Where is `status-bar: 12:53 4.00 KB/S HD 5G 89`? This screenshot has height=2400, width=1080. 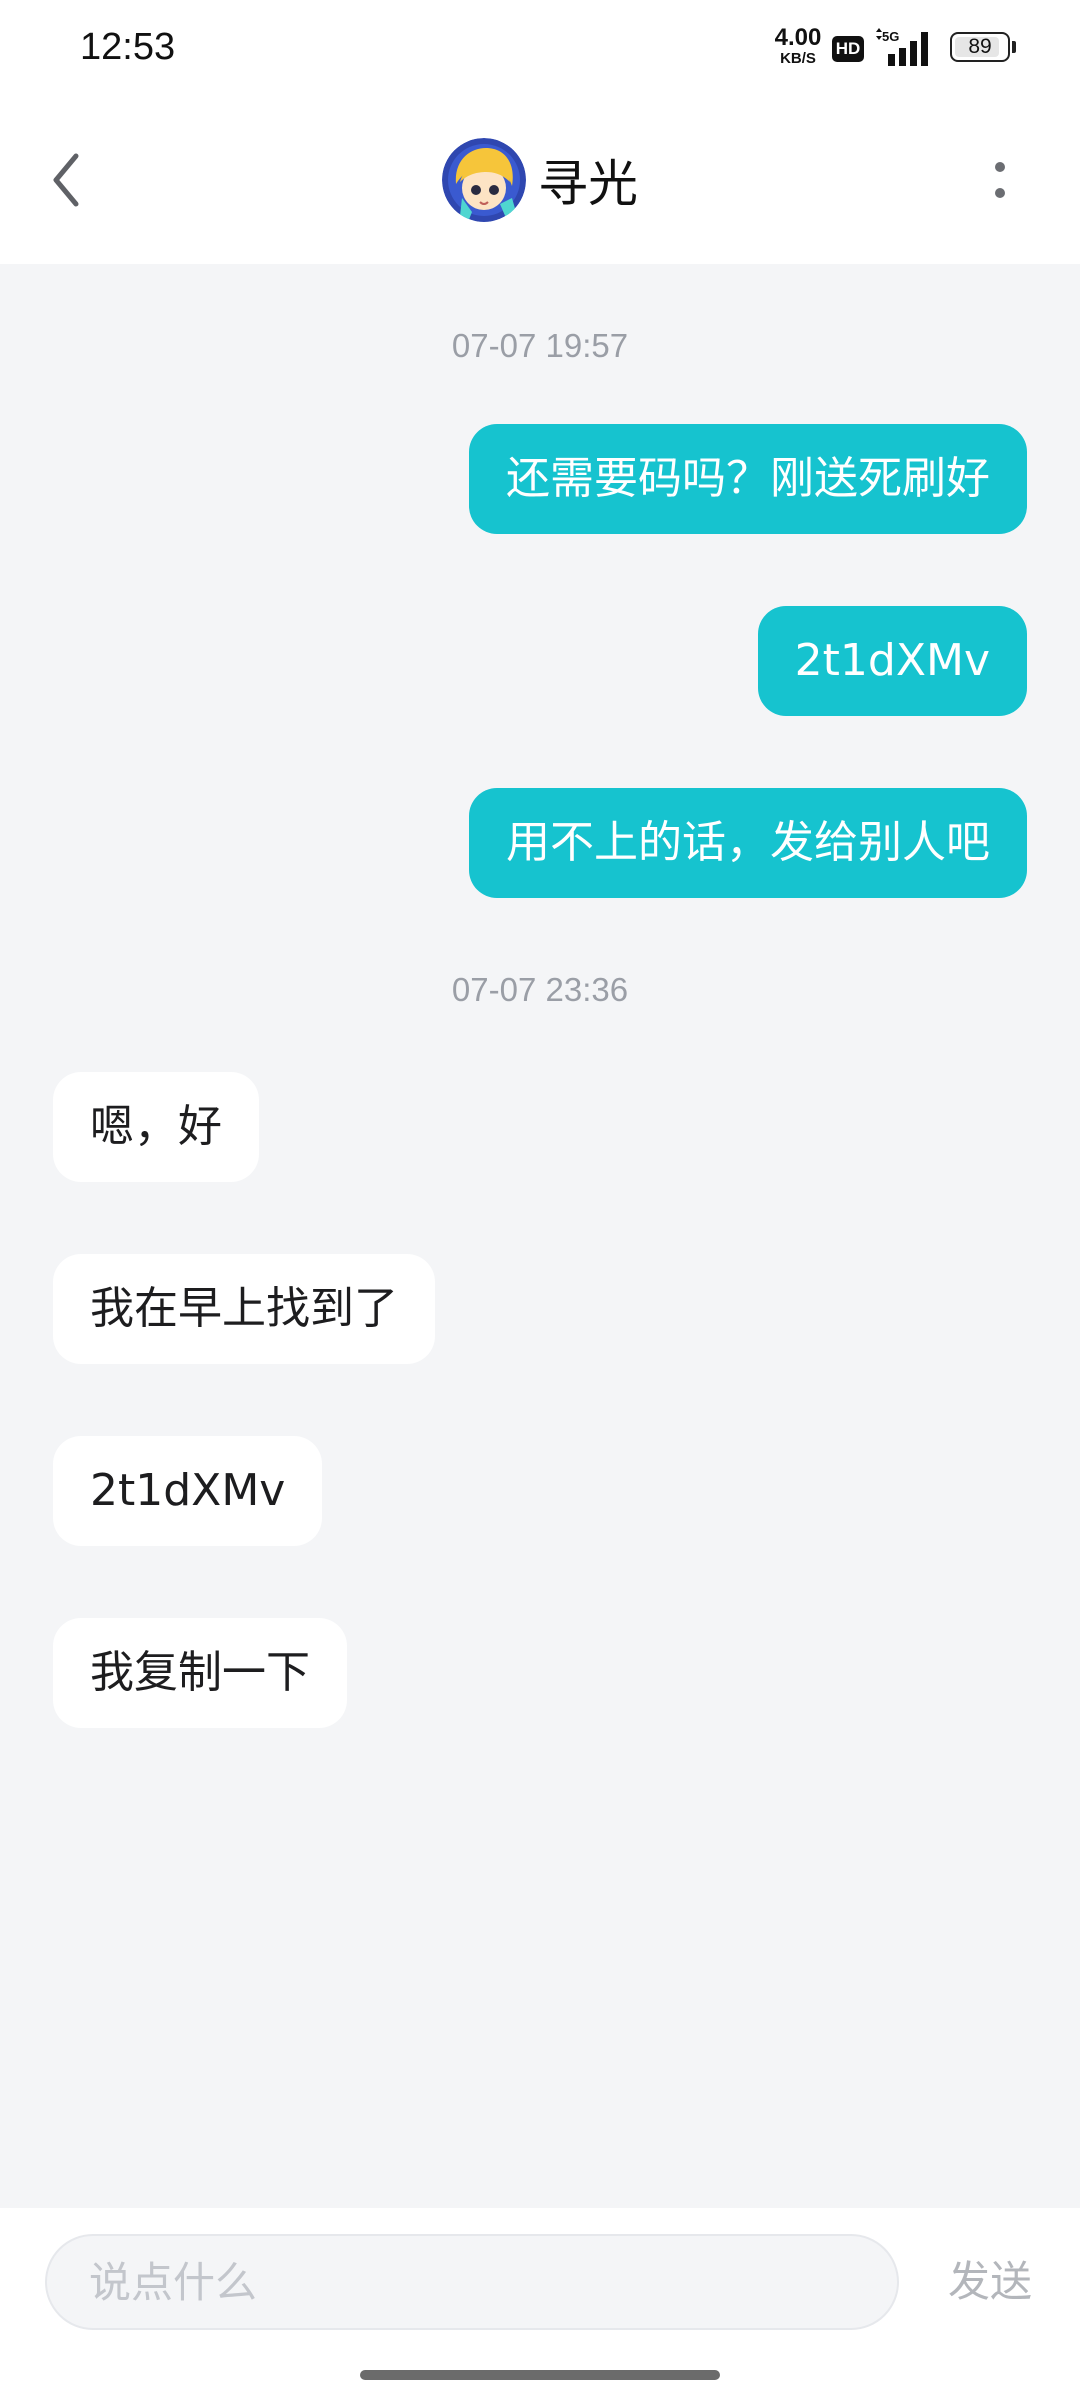 status-bar: 12:53 4.00 KB/S HD 5G 89 is located at coordinates (540, 48).